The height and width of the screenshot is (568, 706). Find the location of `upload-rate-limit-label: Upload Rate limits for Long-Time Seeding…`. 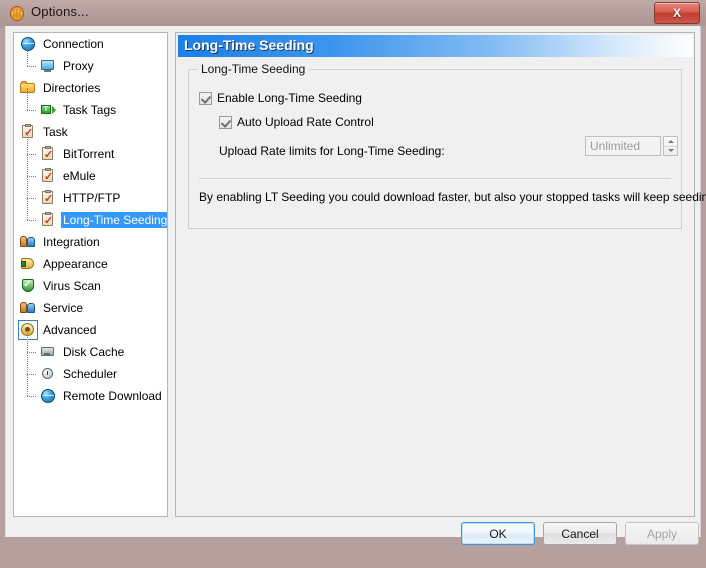

upload-rate-limit-label: Upload Rate limits for Long-Time Seeding… is located at coordinates (332, 151).